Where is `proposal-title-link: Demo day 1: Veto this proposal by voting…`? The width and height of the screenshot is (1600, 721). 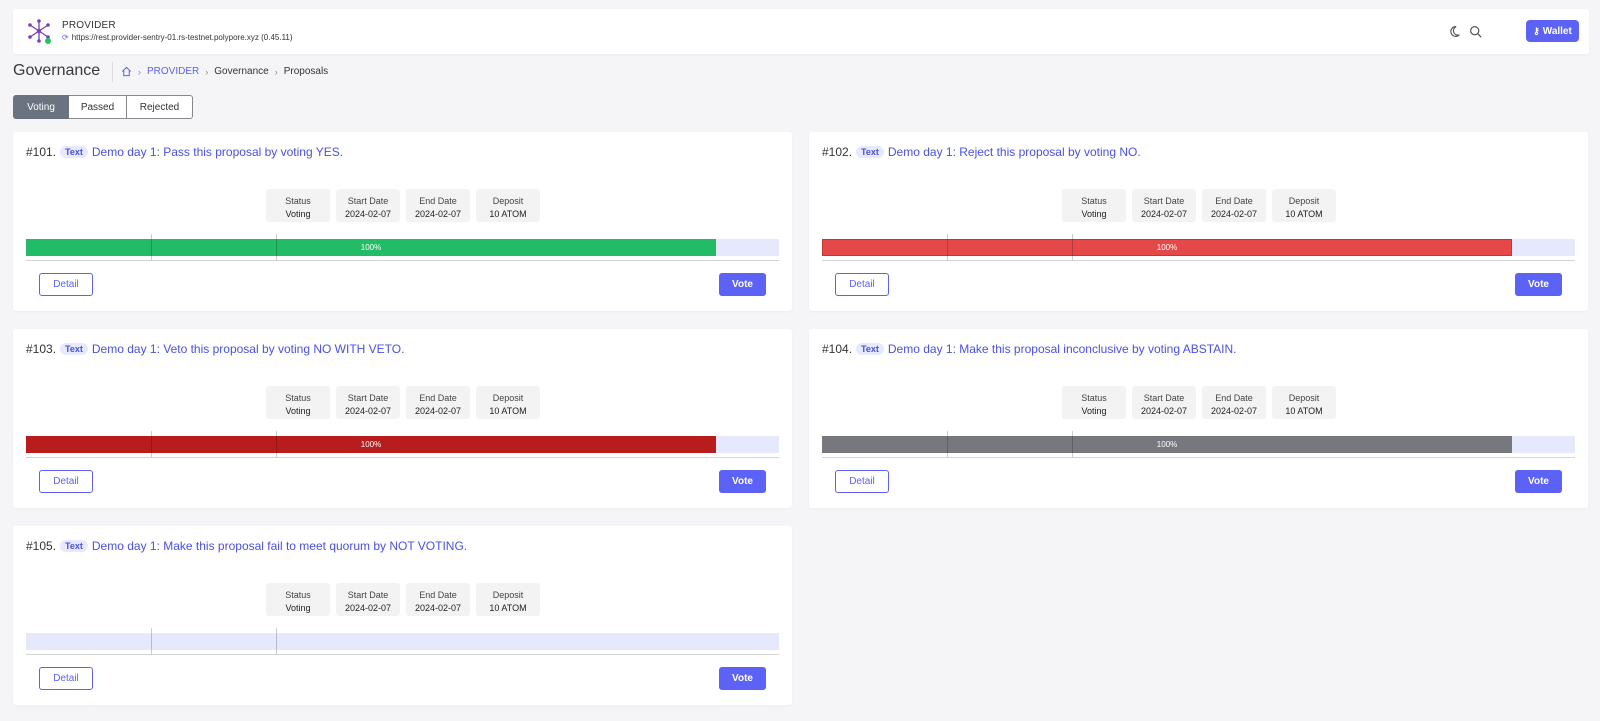 proposal-title-link: Demo day 1: Veto this proposal by voting… is located at coordinates (248, 349).